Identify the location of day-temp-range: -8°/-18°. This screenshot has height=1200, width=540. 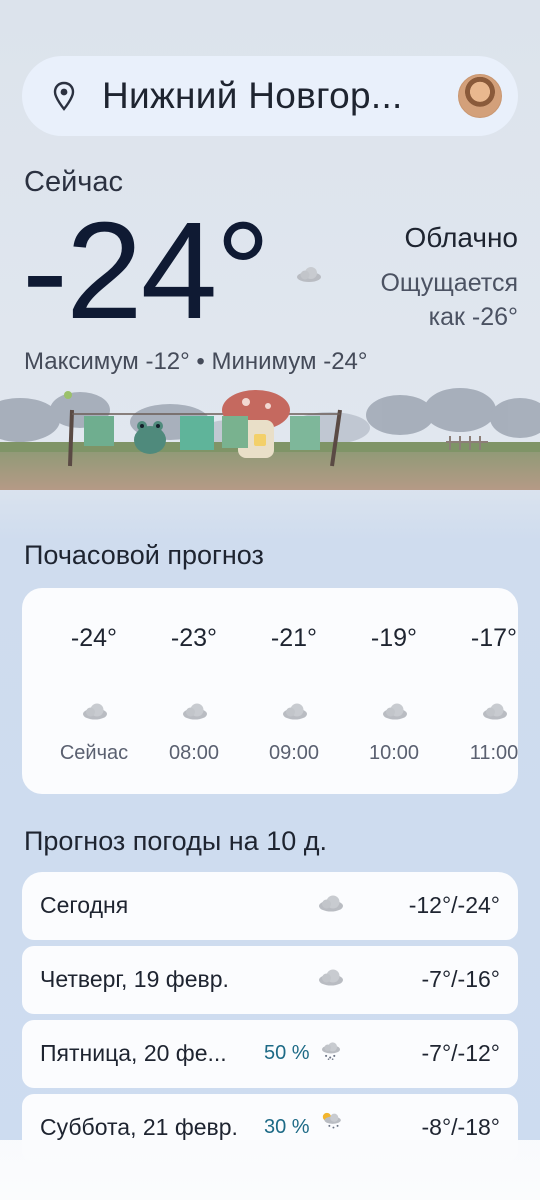
(460, 1127).